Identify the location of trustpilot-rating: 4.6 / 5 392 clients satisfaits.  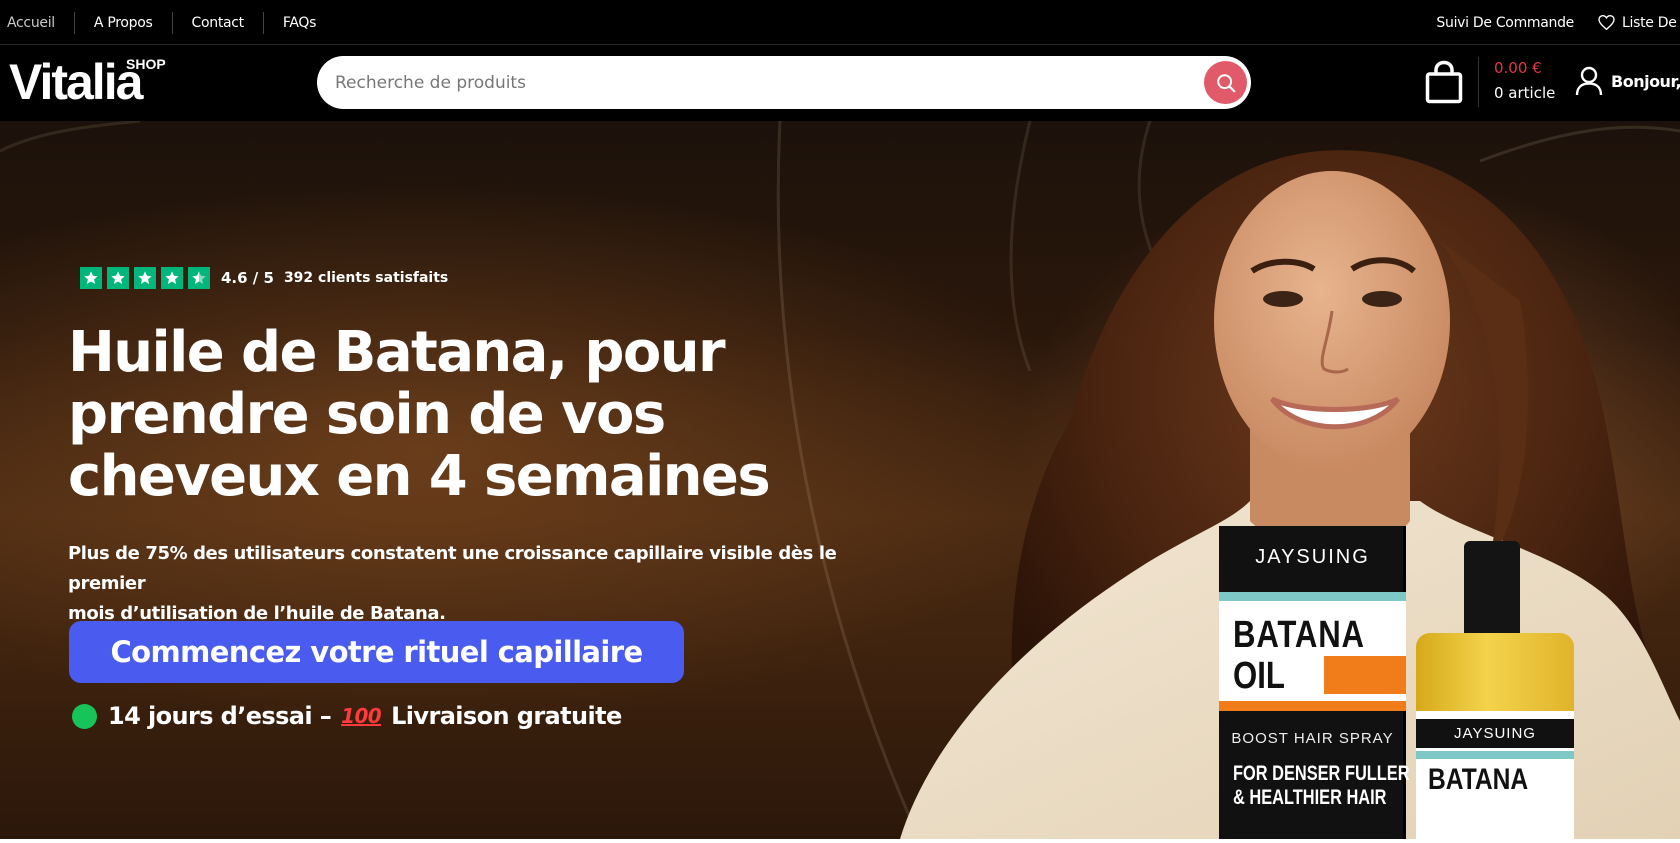
(264, 278).